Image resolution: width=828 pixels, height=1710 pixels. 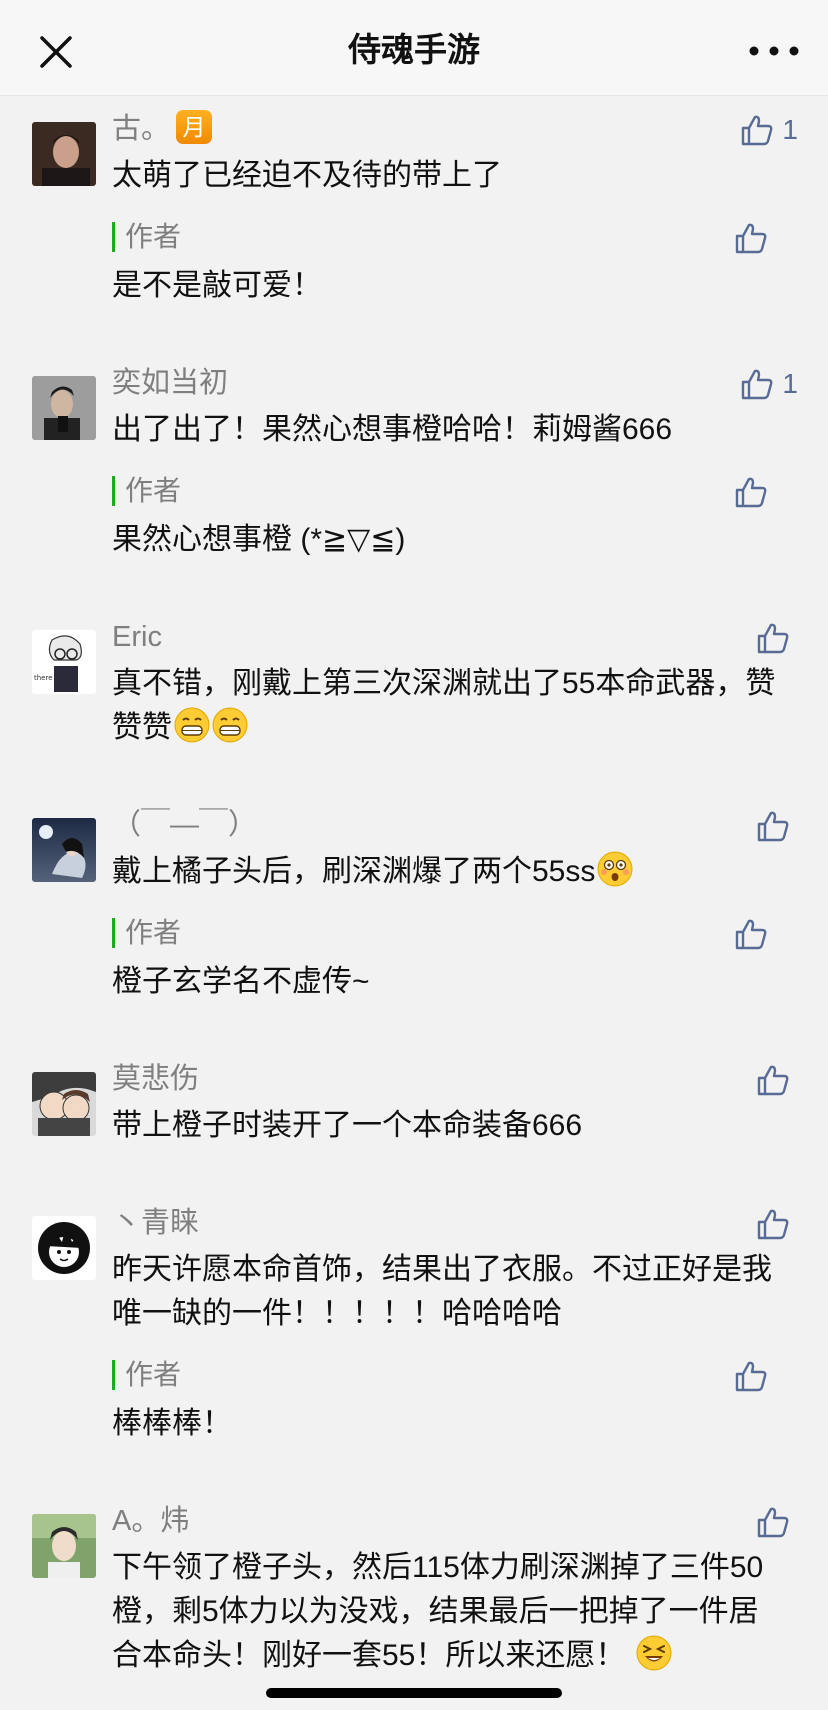 What do you see at coordinates (347, 1125) in the screenshot?
I see `comment-text: 带上橙子时装开了一个本命装备666` at bounding box center [347, 1125].